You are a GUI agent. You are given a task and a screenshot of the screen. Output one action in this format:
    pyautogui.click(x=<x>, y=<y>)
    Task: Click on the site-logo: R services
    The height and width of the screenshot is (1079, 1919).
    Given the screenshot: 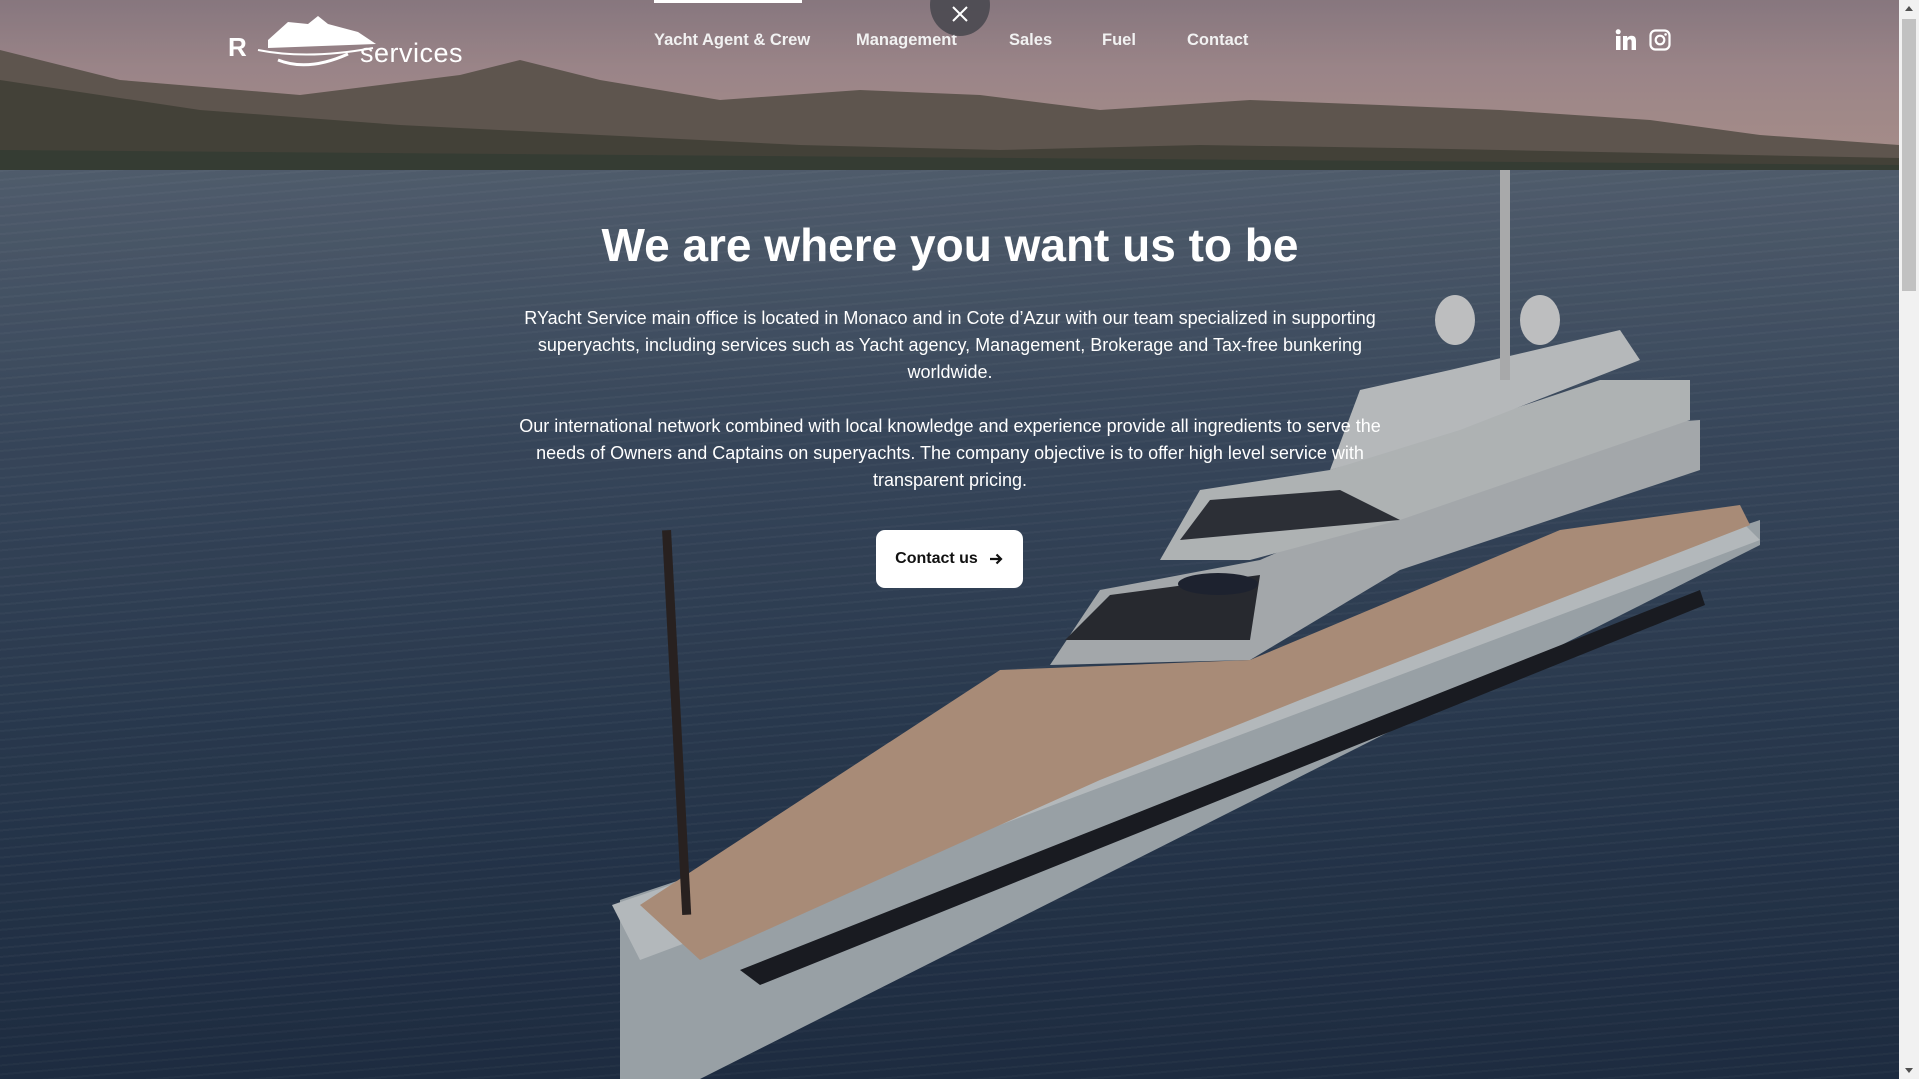 What is the action you would take?
    pyautogui.click(x=345, y=43)
    